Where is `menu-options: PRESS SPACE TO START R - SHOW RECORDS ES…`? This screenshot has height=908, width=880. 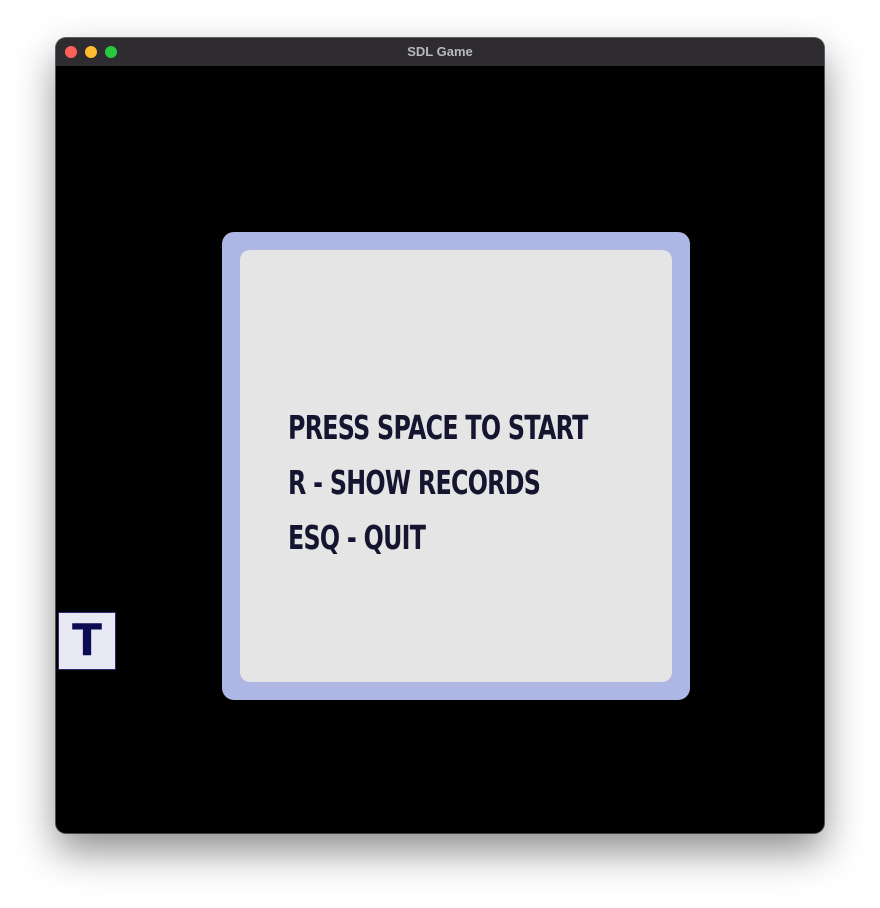
menu-options: PRESS SPACE TO START R - SHOW RECORDS ES… is located at coordinates (496, 482).